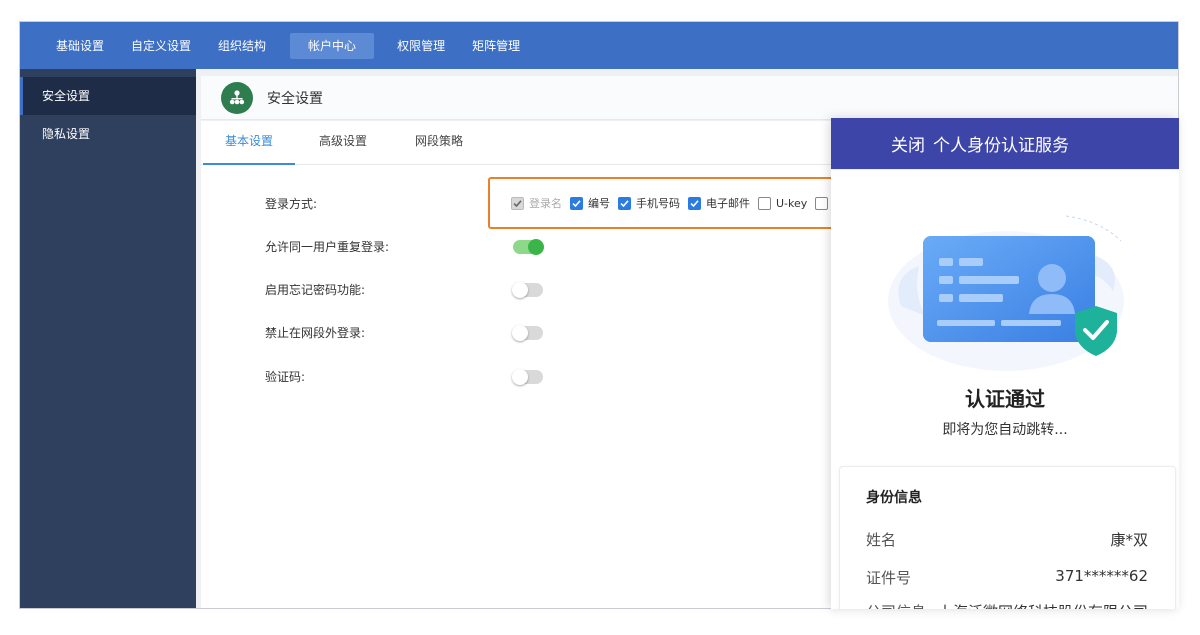 This screenshot has height=635, width=1200. I want to click on top-navigation: 基础设置 自定义设置 组织结构 帐户中心 权限管理 矩阵管理, so click(599, 45).